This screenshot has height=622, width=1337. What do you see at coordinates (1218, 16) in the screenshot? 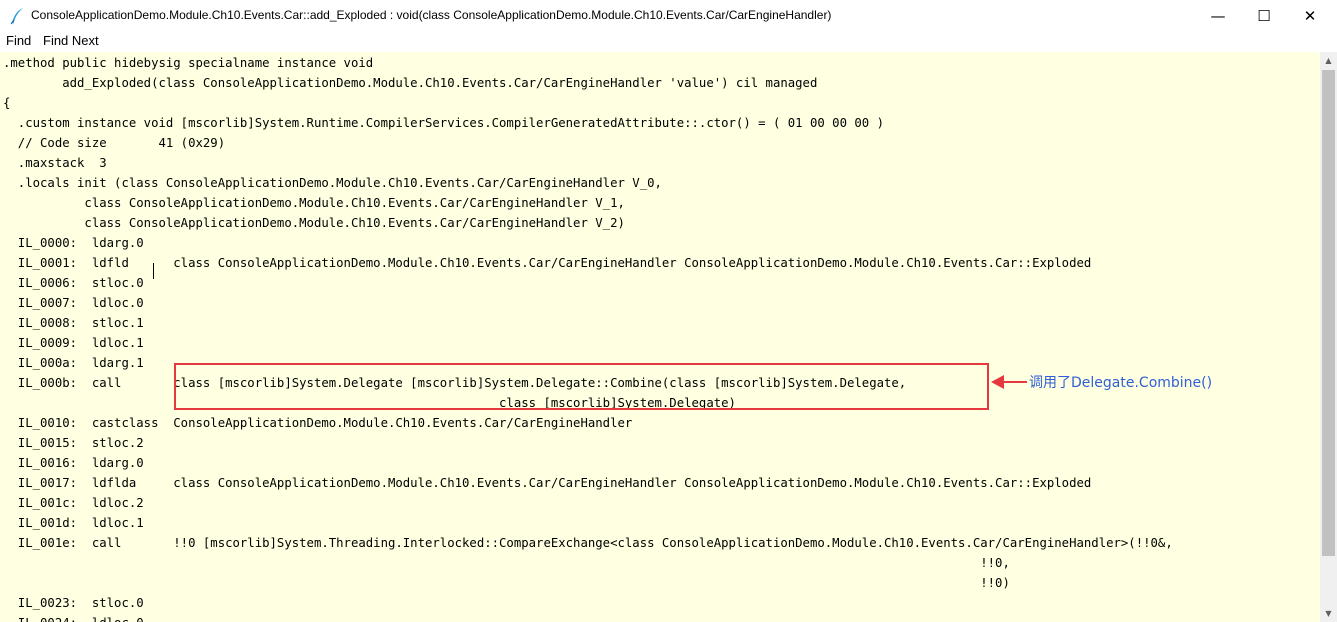
I see `minimize-button: —` at bounding box center [1218, 16].